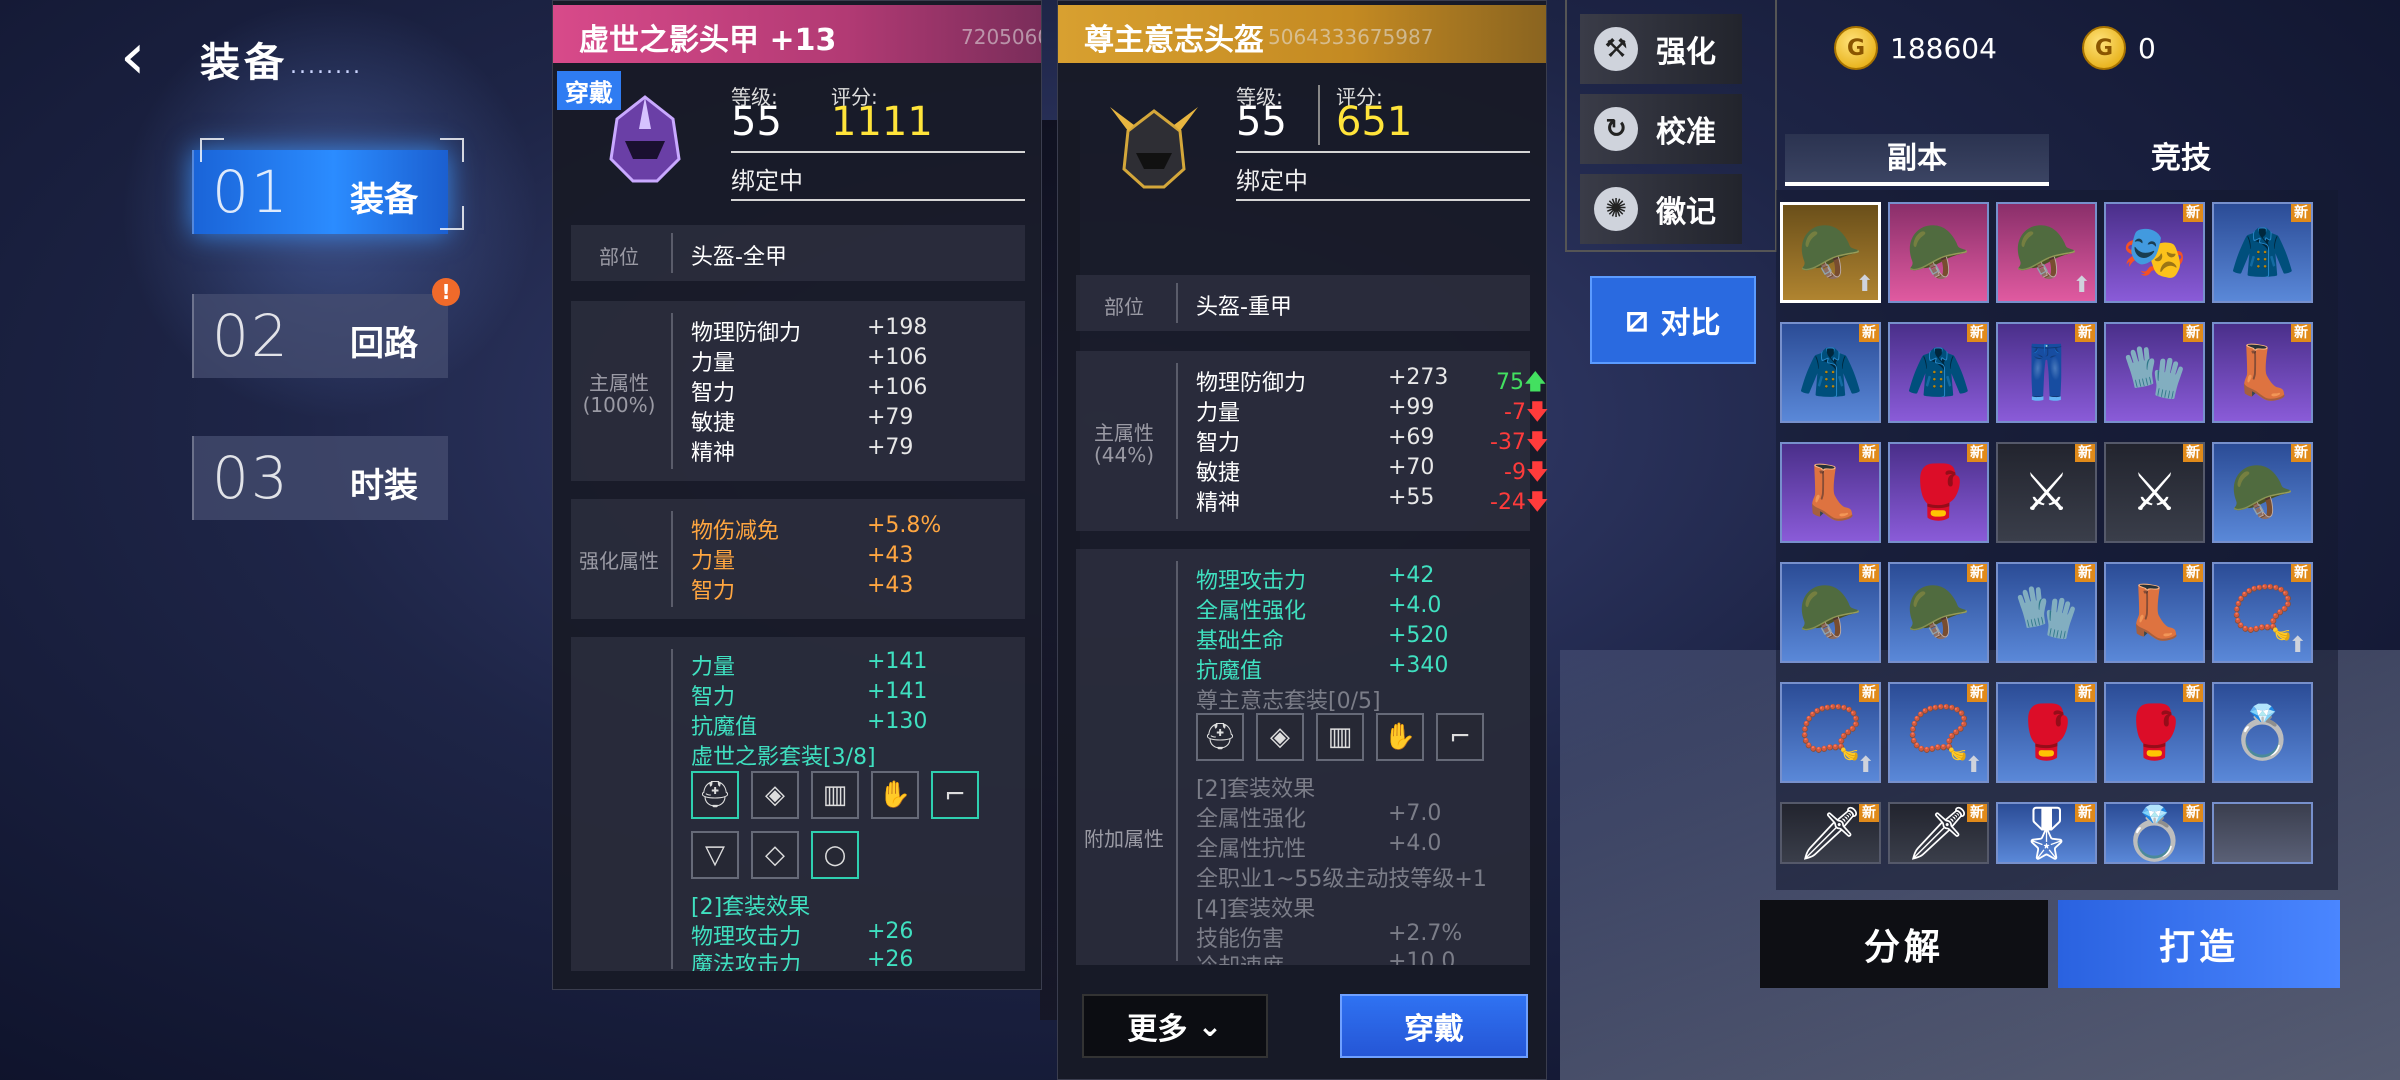 The width and height of the screenshot is (2400, 1080). I want to click on stat-value: +26, so click(890, 931).